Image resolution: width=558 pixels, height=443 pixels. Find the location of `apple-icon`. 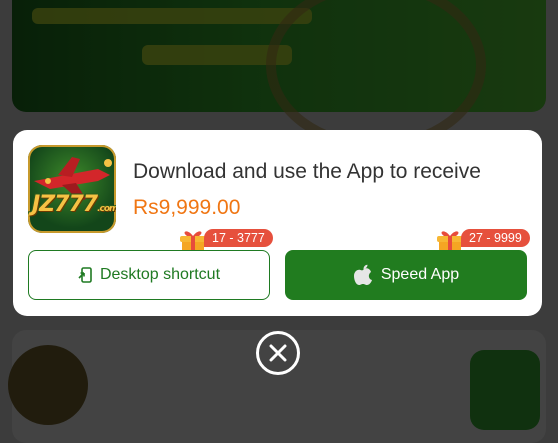

apple-icon is located at coordinates (363, 275).